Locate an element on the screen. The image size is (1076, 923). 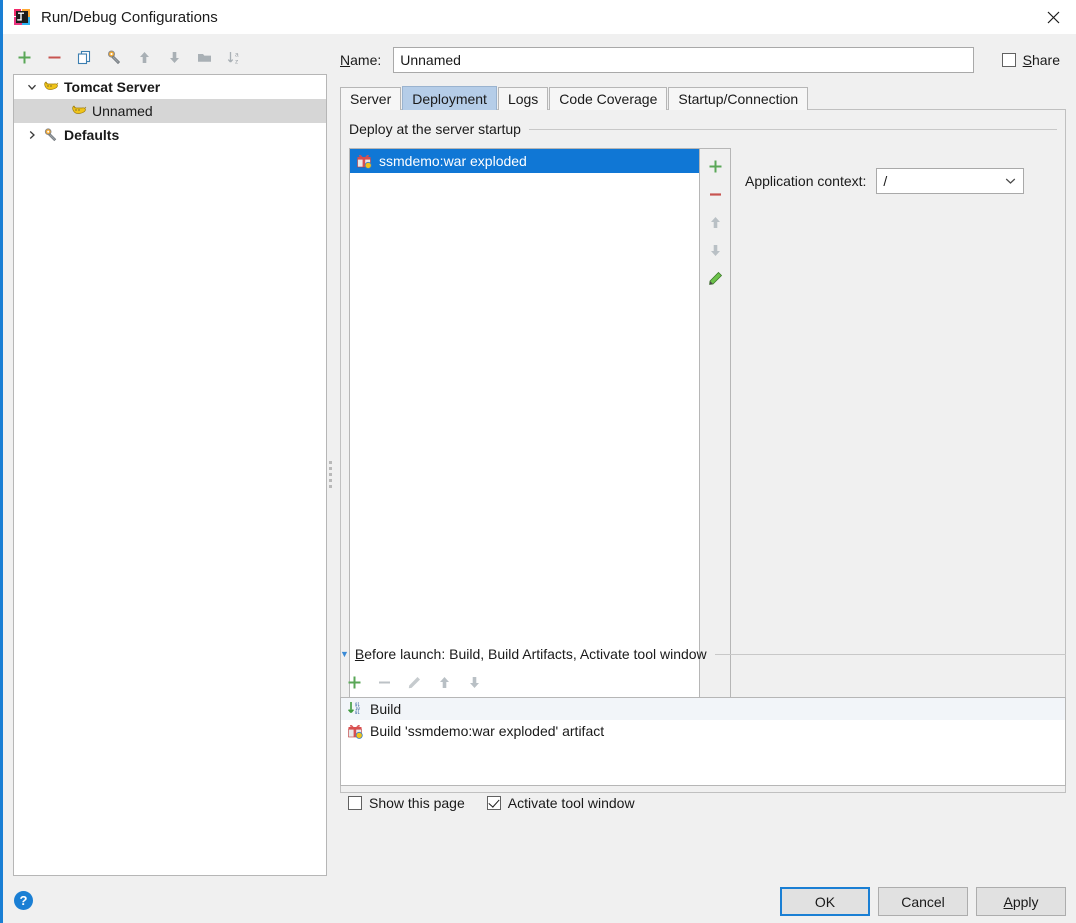
share-checkbox: Share is located at coordinates (1030, 60).